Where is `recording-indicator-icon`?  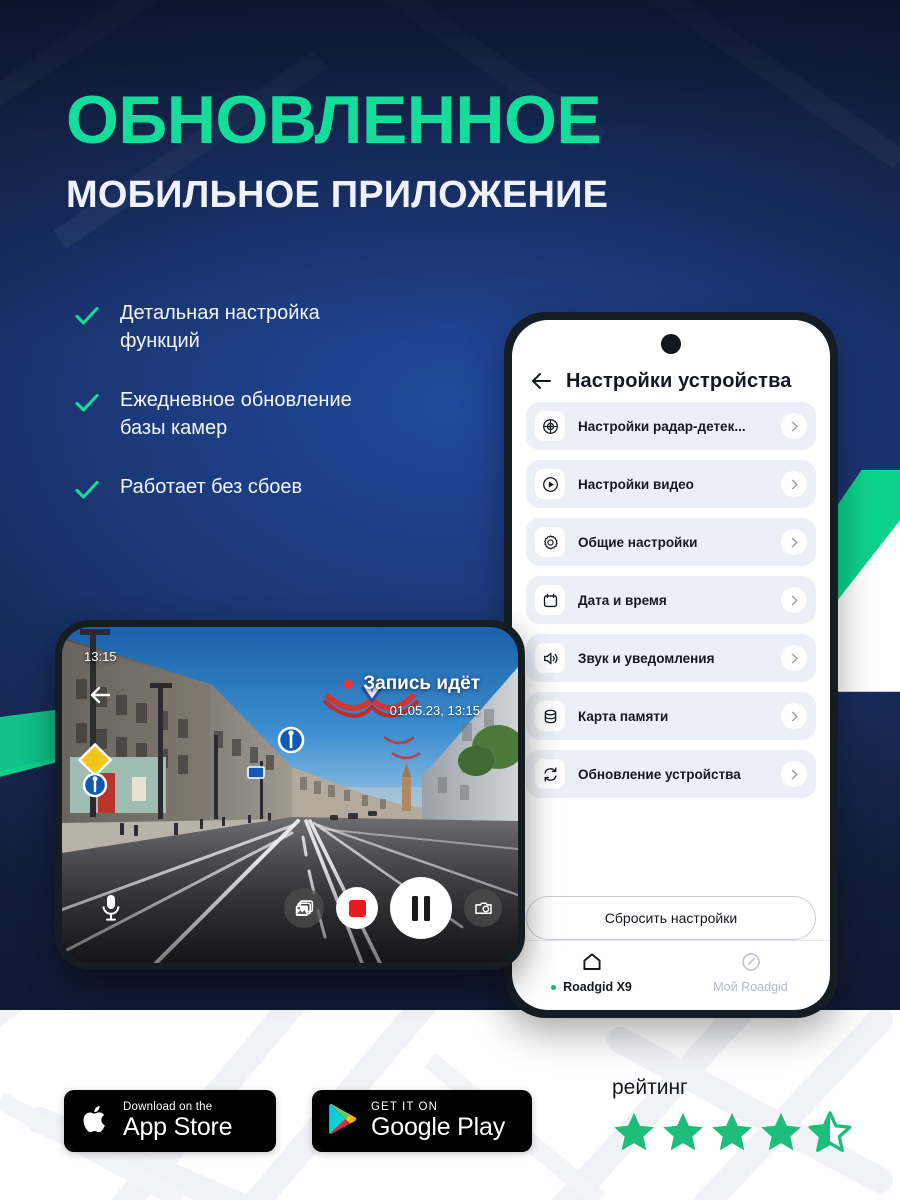 recording-indicator-icon is located at coordinates (349, 684).